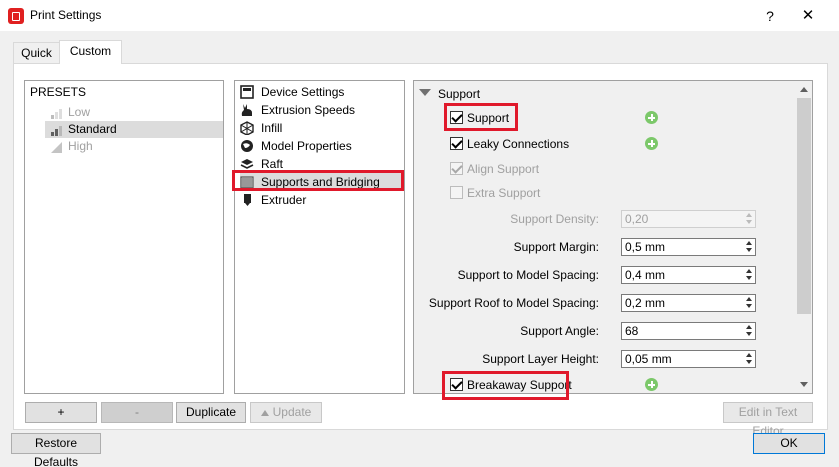  I want to click on checkbox-label: Breakaway Support, so click(519, 385).